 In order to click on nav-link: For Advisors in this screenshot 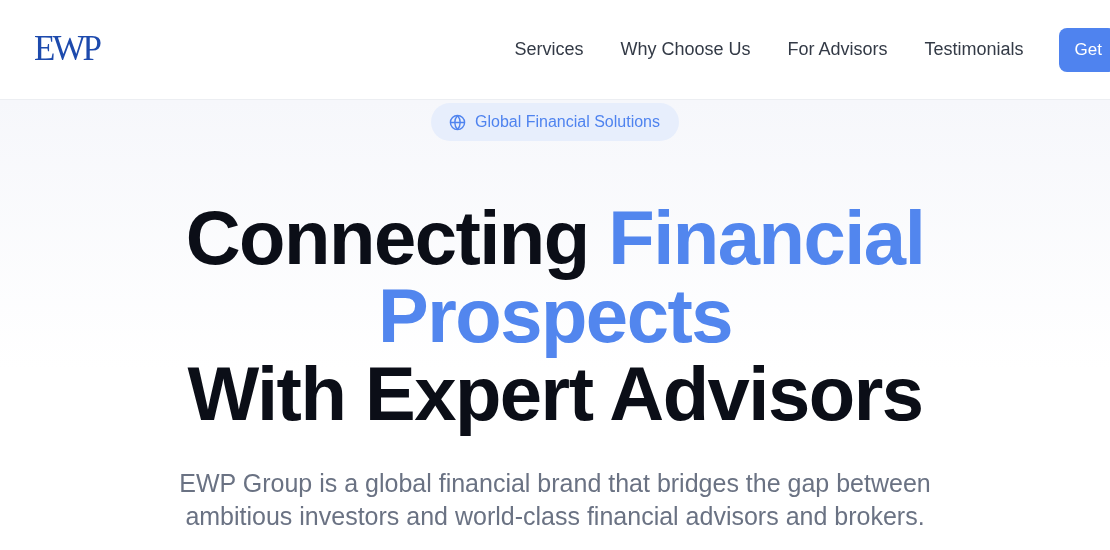, I will do `click(837, 49)`.